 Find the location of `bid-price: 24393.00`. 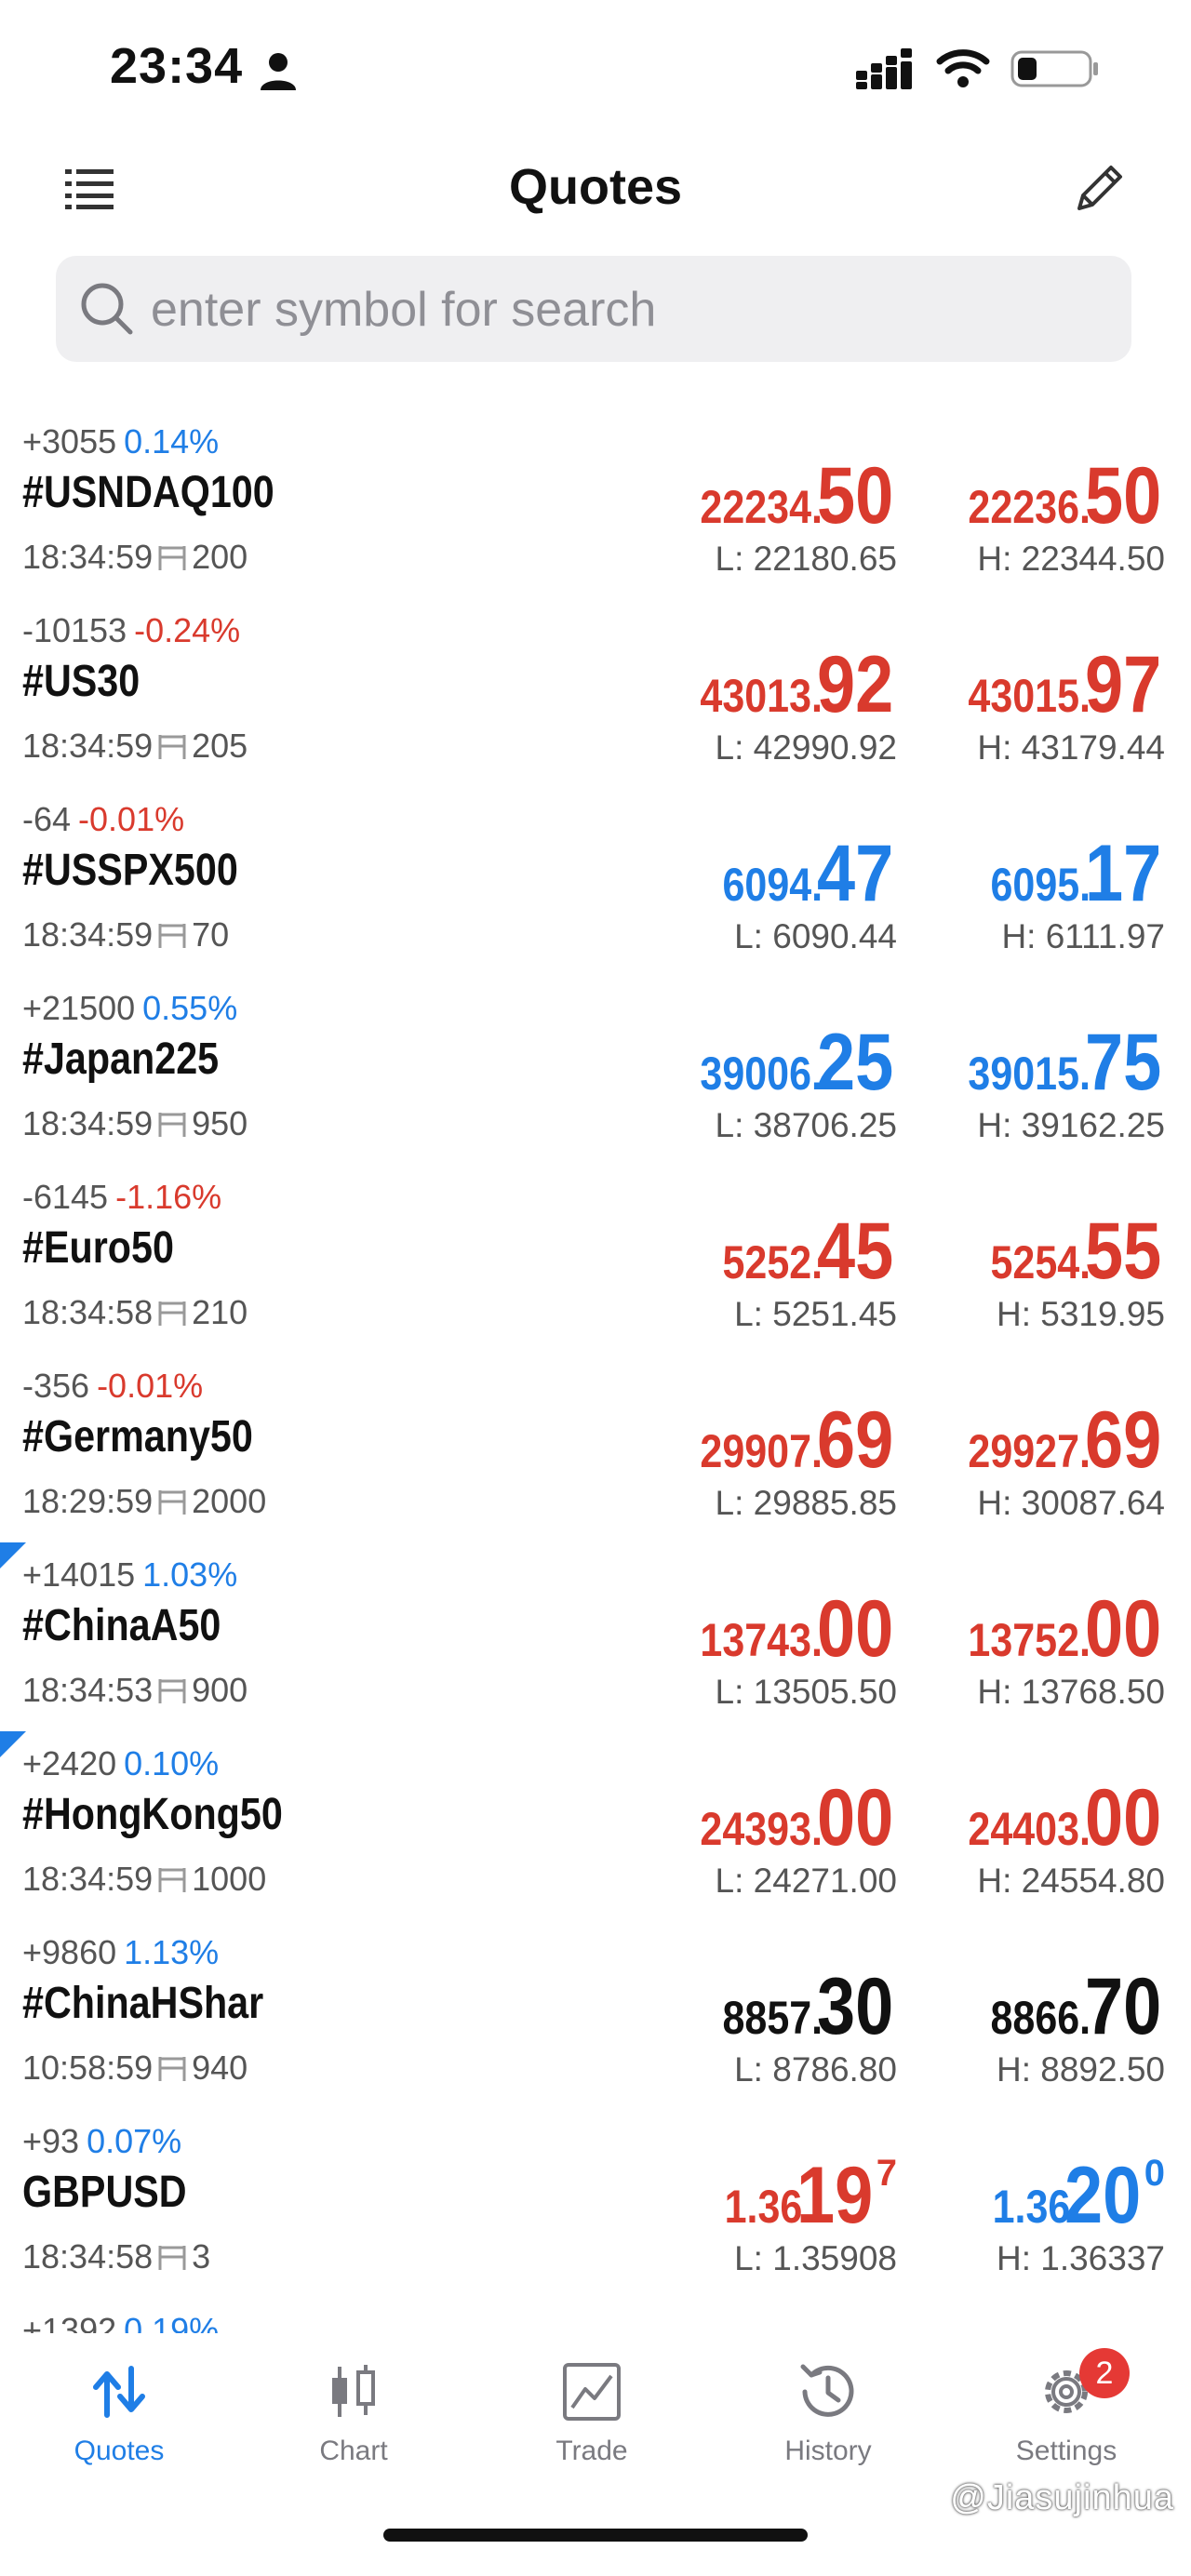

bid-price: 24393.00 is located at coordinates (788, 1818).